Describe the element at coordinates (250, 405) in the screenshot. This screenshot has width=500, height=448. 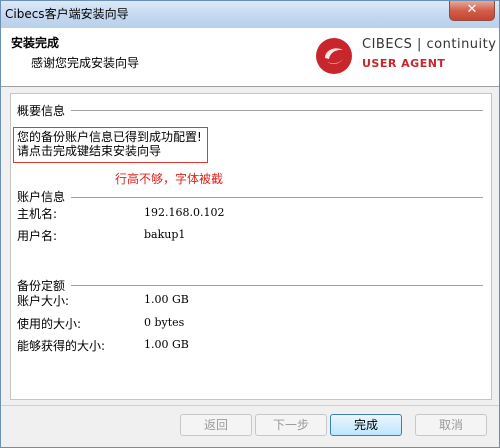
I see `footer-divider` at that location.